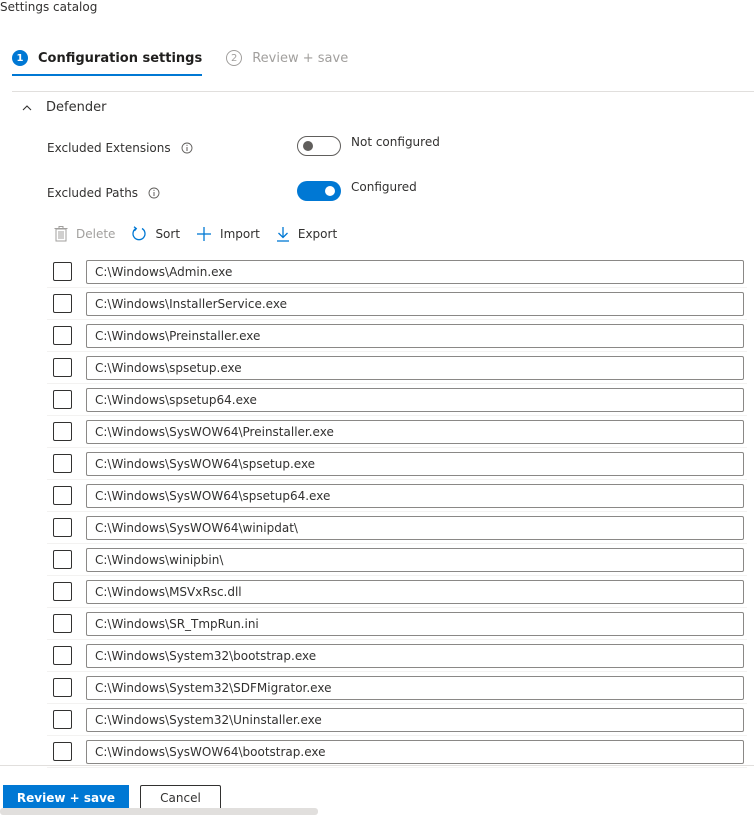  I want to click on step-review-save: 2 Review + save, so click(287, 63).